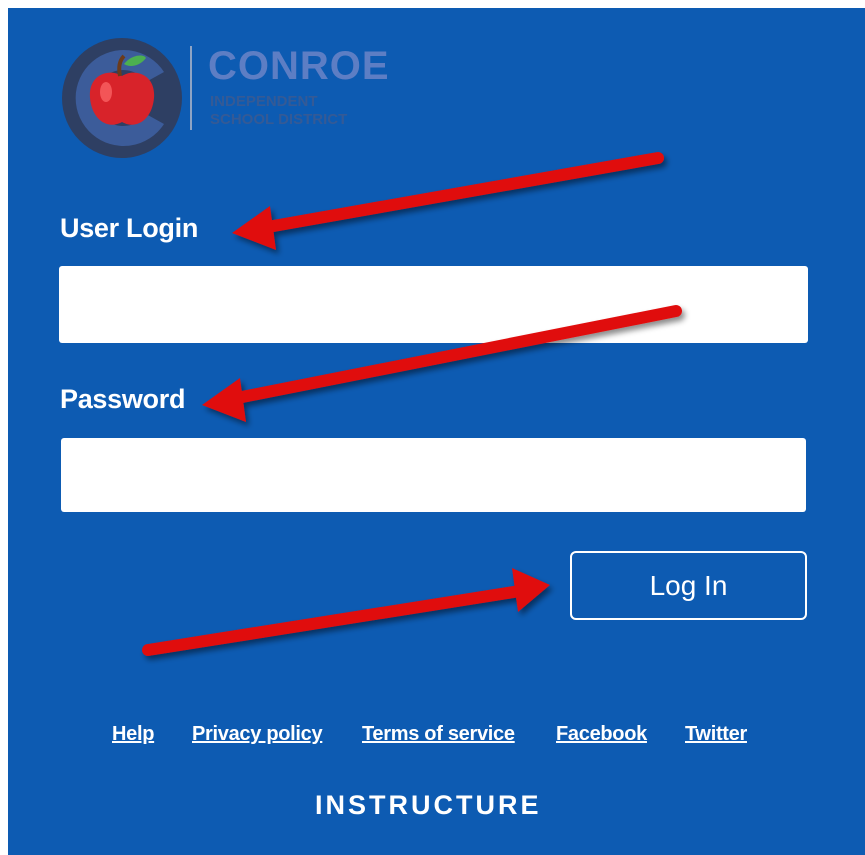 The height and width of the screenshot is (855, 865). Describe the element at coordinates (133, 734) in the screenshot. I see `help-link: Help` at that location.